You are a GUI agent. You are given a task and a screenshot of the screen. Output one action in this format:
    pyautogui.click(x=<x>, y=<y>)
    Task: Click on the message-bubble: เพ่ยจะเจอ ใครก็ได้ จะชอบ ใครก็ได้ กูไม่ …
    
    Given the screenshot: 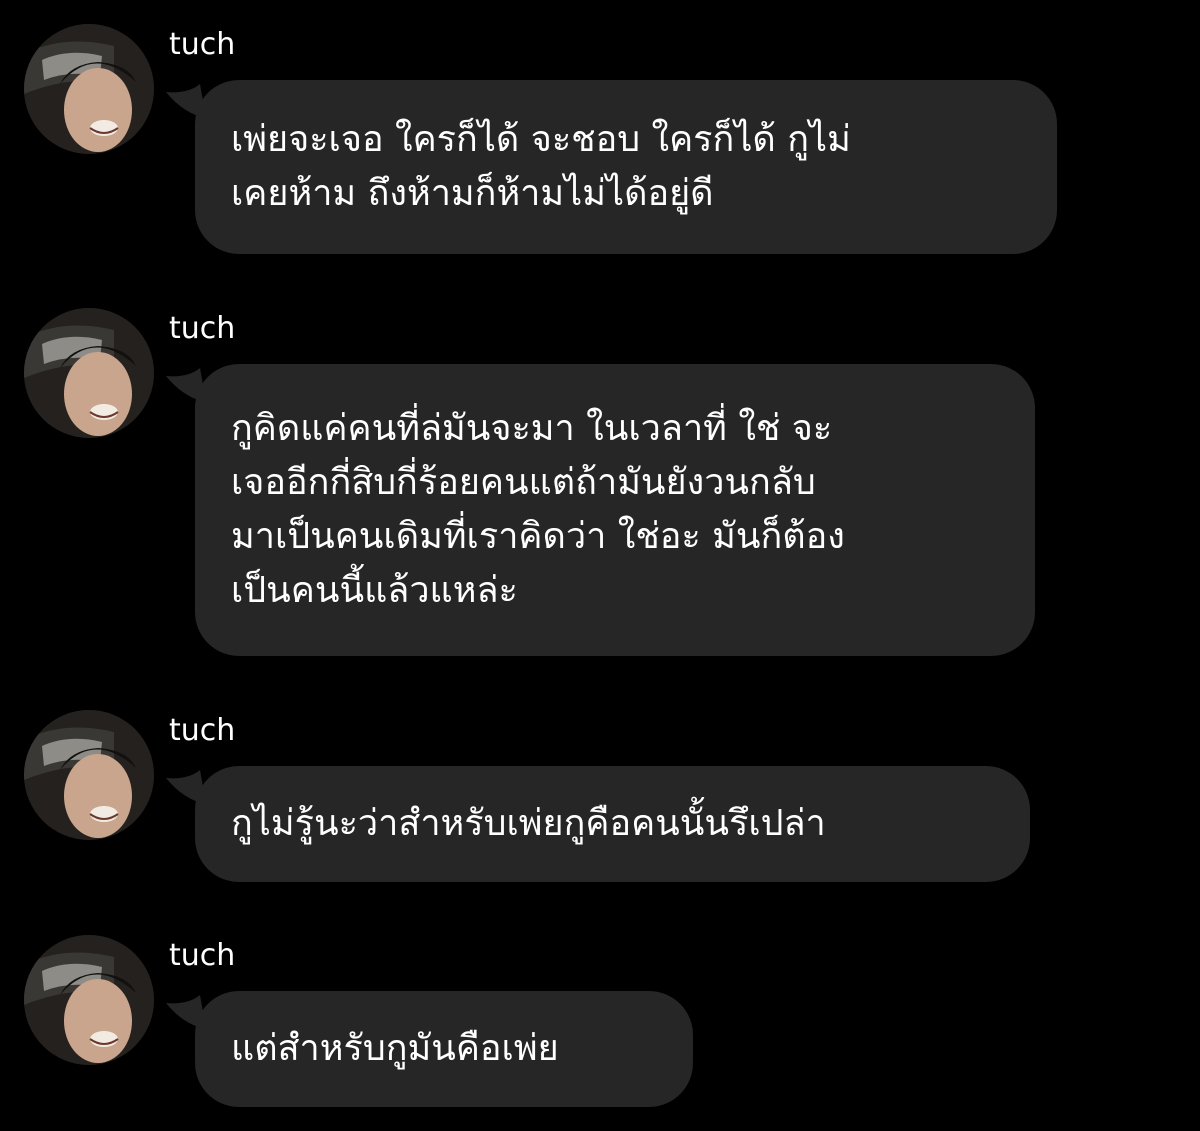 What is the action you would take?
    pyautogui.click(x=626, y=167)
    